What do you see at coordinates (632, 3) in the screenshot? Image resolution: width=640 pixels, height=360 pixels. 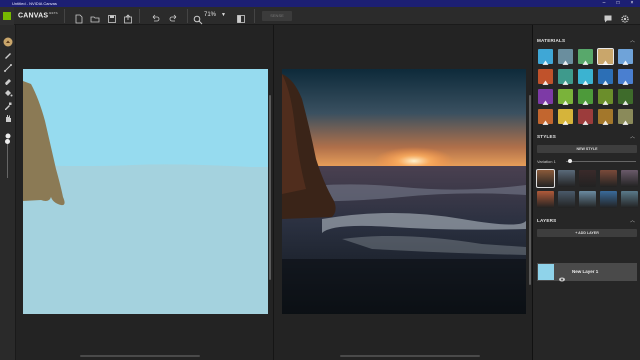 I see `close-icon: ×` at bounding box center [632, 3].